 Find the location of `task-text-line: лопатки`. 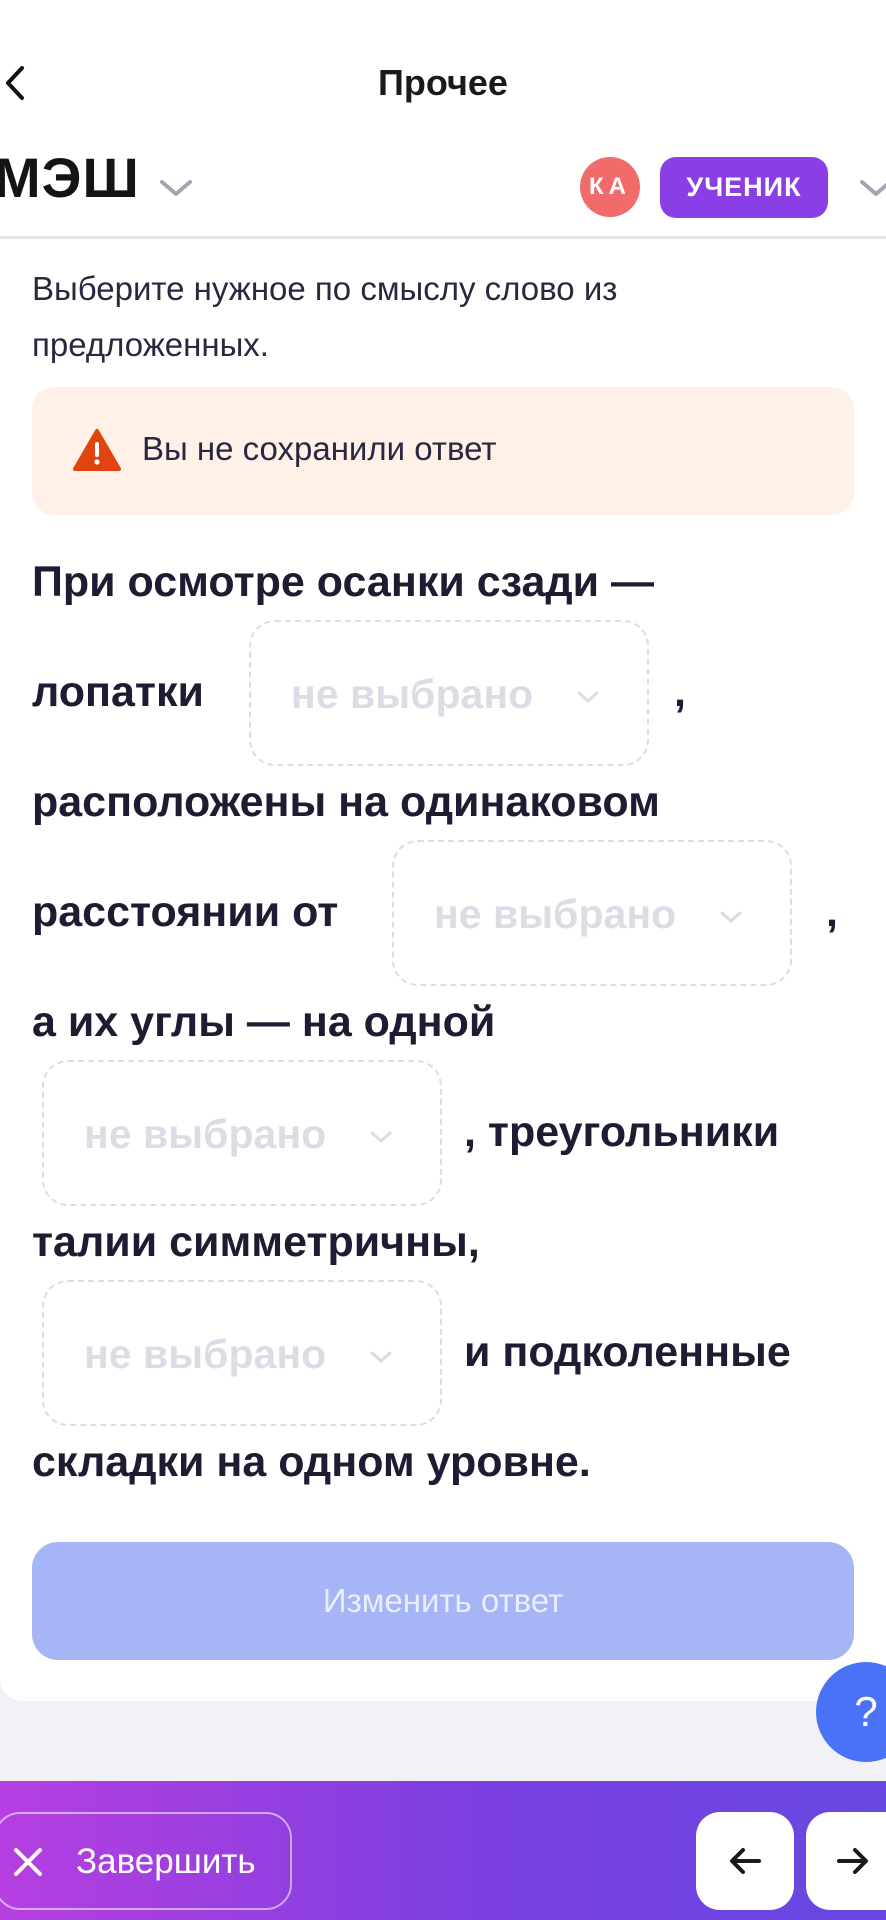

task-text-line: лопатки is located at coordinates (118, 692).